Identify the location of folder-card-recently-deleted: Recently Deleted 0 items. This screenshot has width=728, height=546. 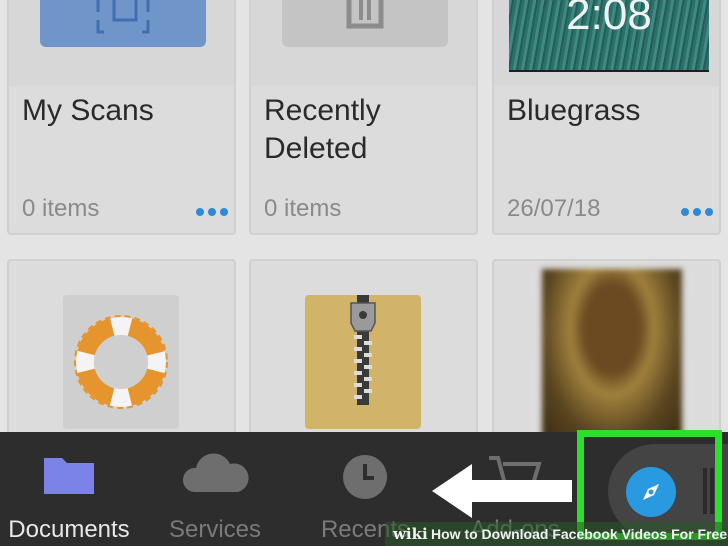
(363, 117).